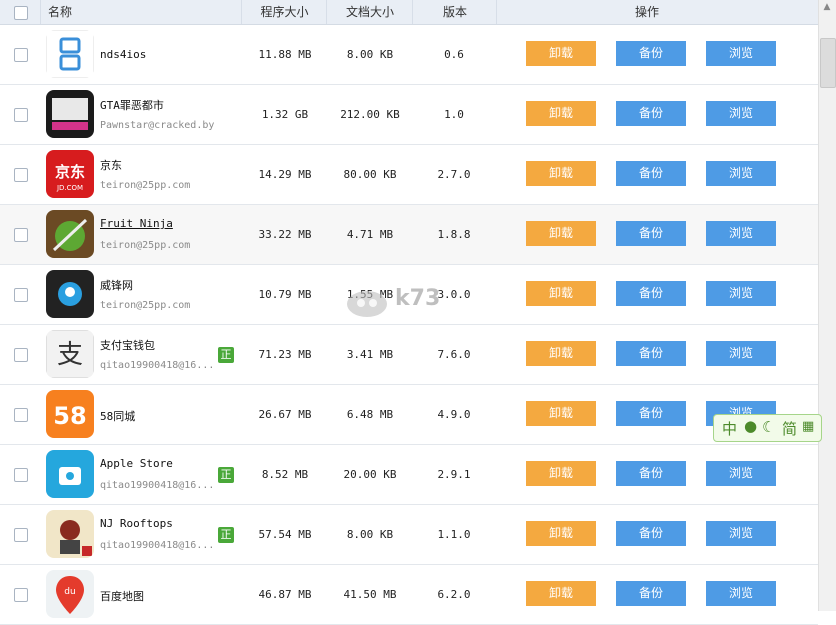  I want to click on scroll-up-icon: ▲, so click(827, 7).